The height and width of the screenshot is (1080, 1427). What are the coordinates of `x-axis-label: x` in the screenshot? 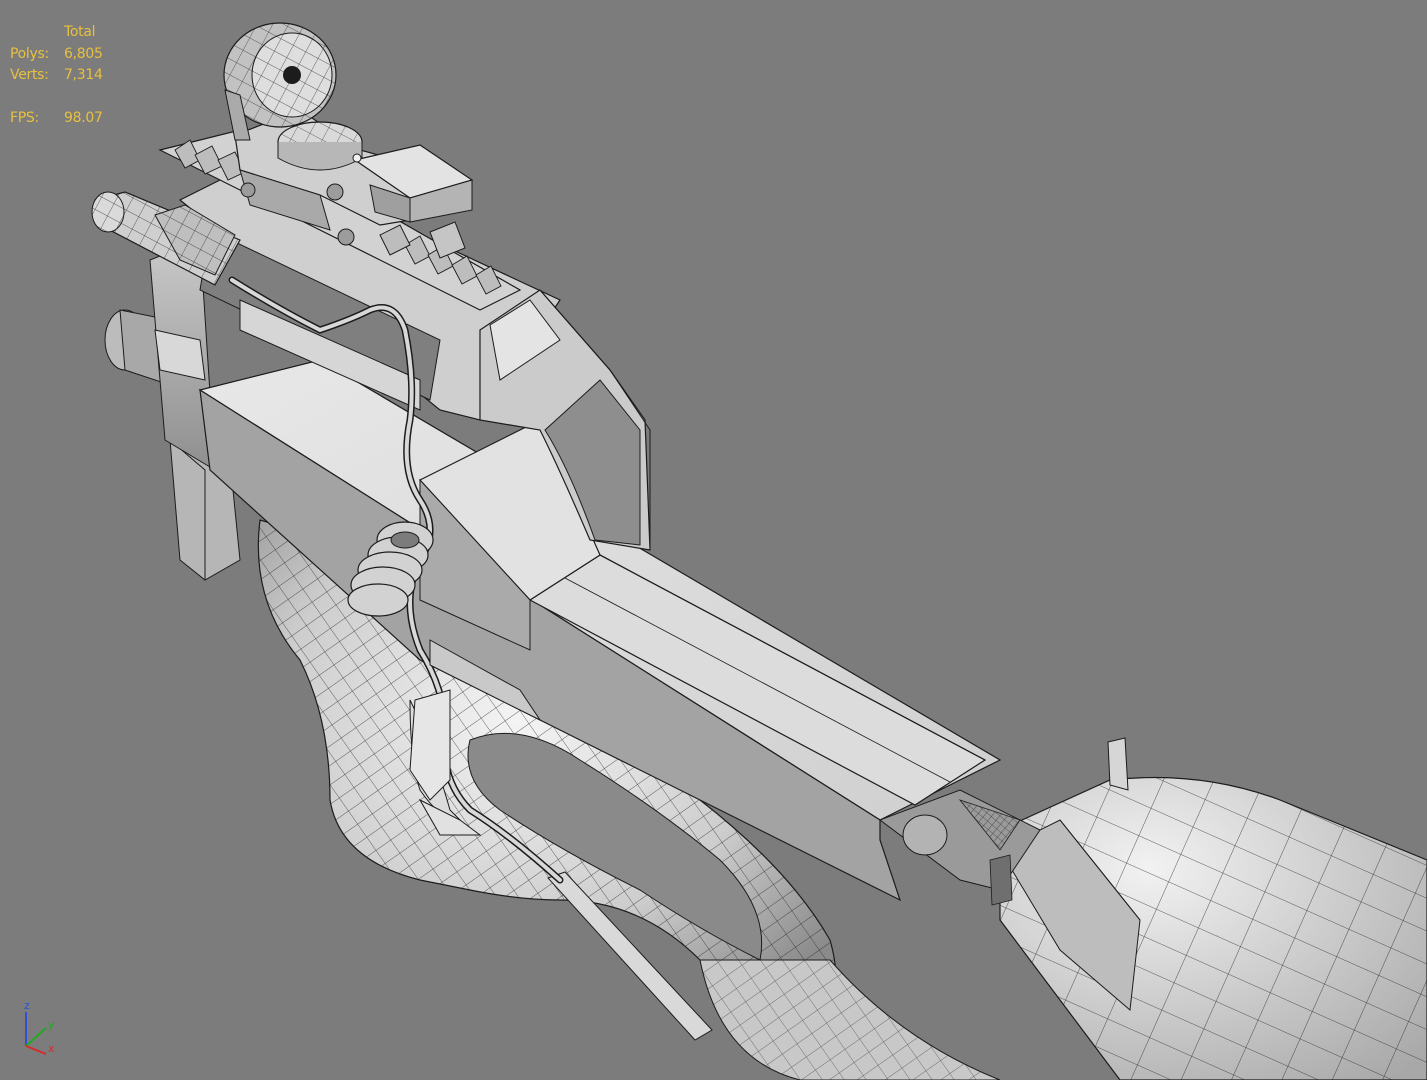 It's located at (51, 1048).